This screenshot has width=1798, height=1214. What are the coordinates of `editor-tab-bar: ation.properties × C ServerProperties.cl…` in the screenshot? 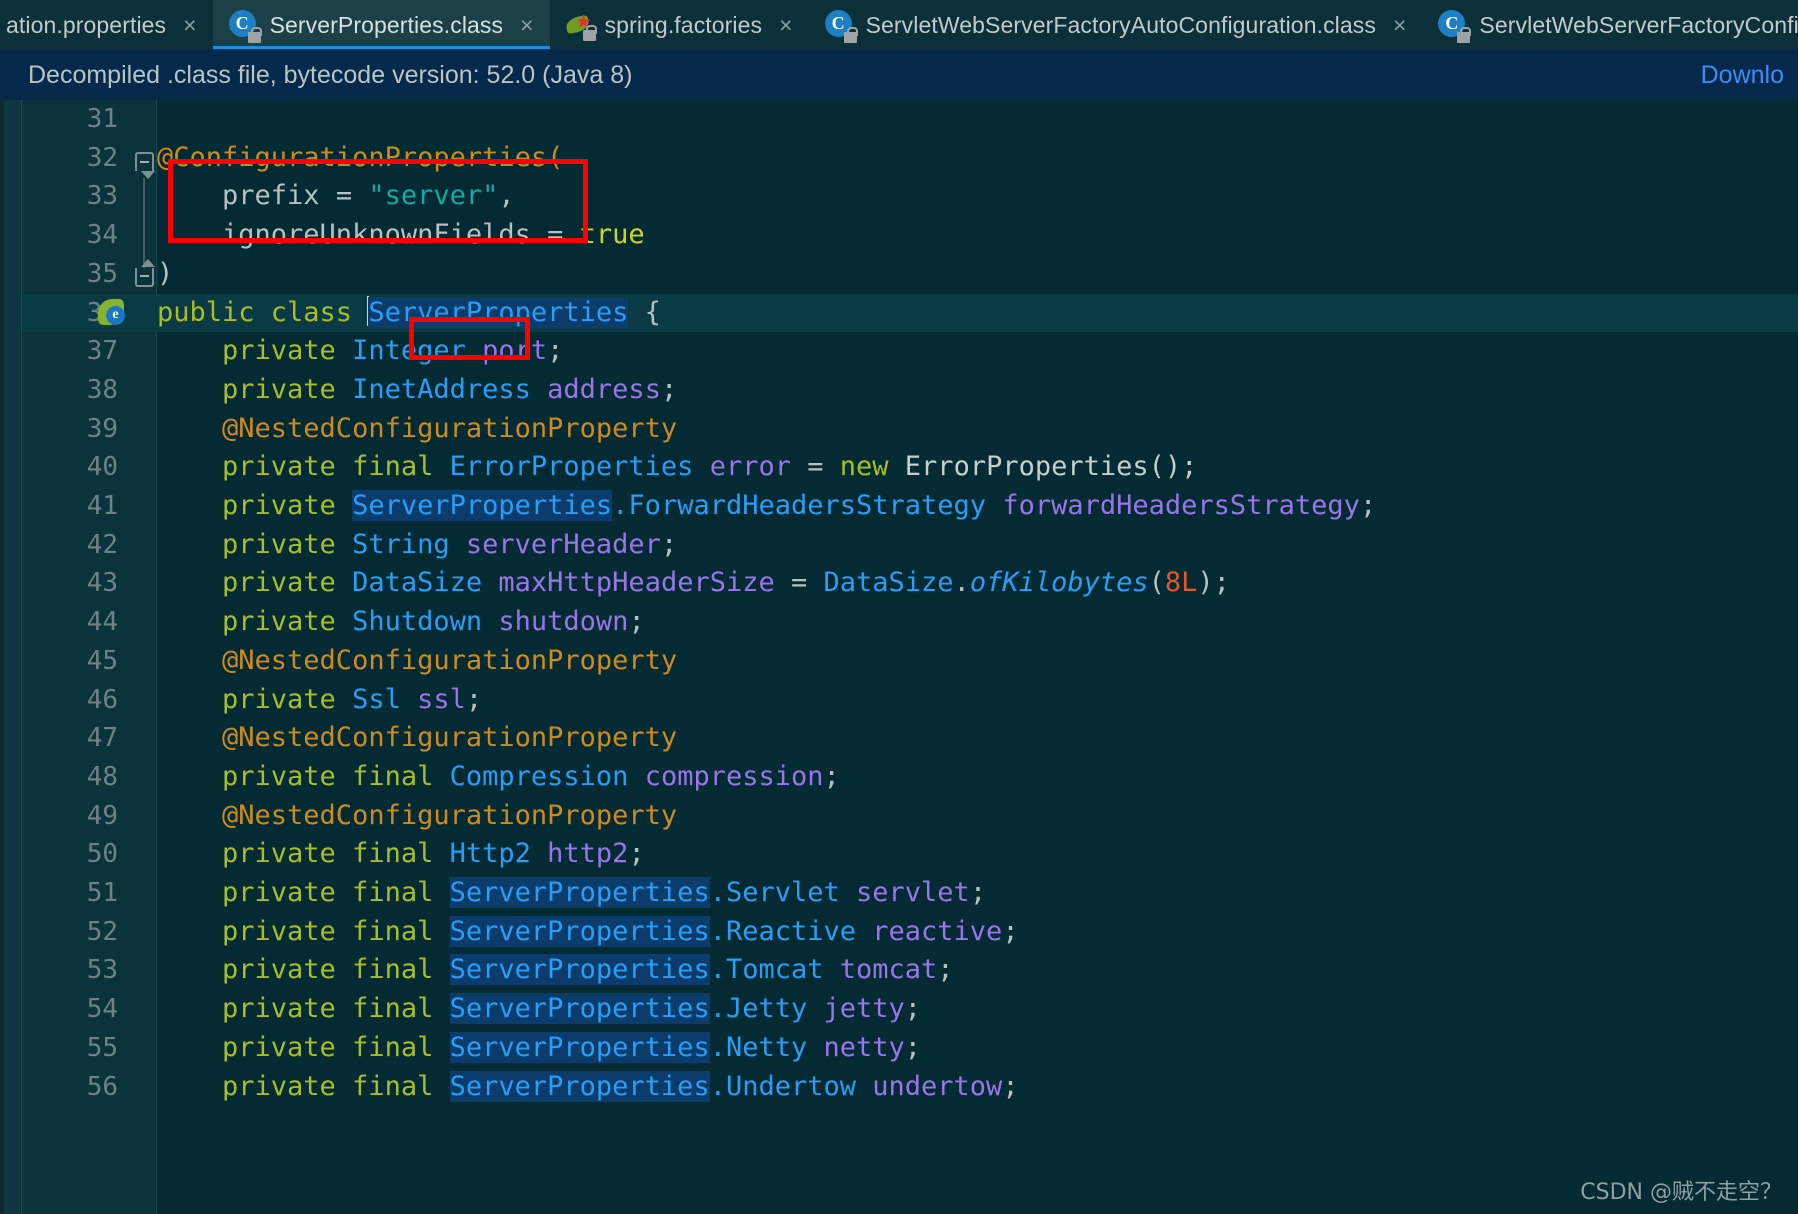 It's located at (899, 25).